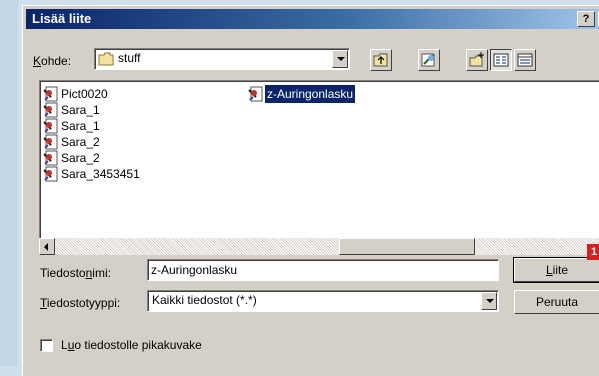  What do you see at coordinates (407, 246) in the screenshot?
I see `scrollbar-thumb` at bounding box center [407, 246].